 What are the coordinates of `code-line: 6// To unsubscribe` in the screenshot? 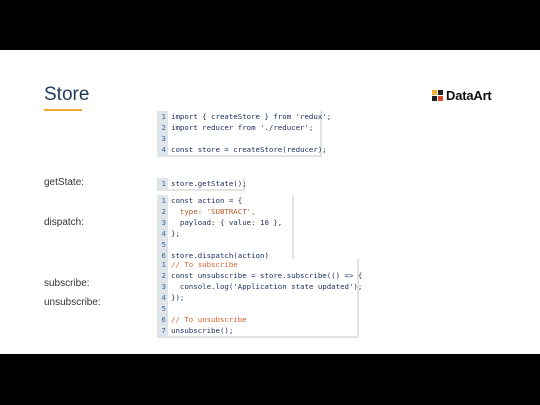 It's located at (257, 319).